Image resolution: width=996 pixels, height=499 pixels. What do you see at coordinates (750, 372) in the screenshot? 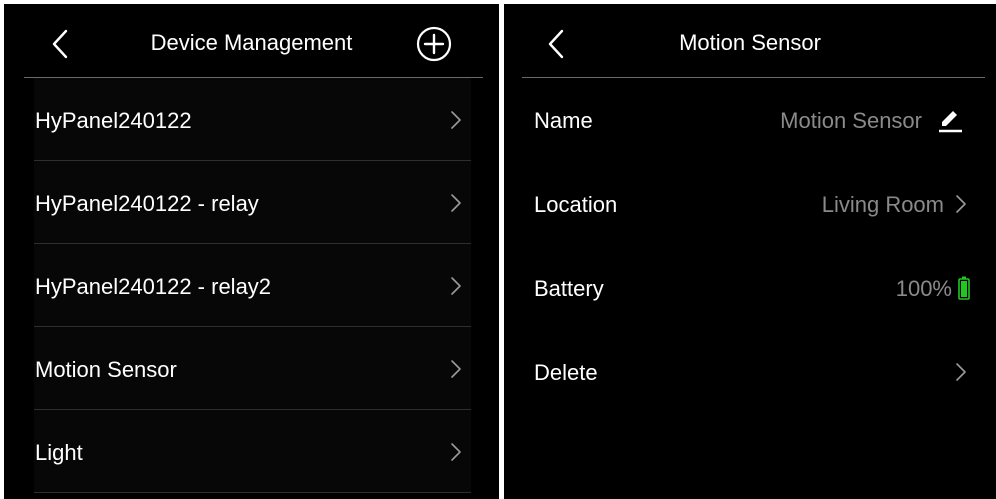
I see `delete-row: Delete` at bounding box center [750, 372].